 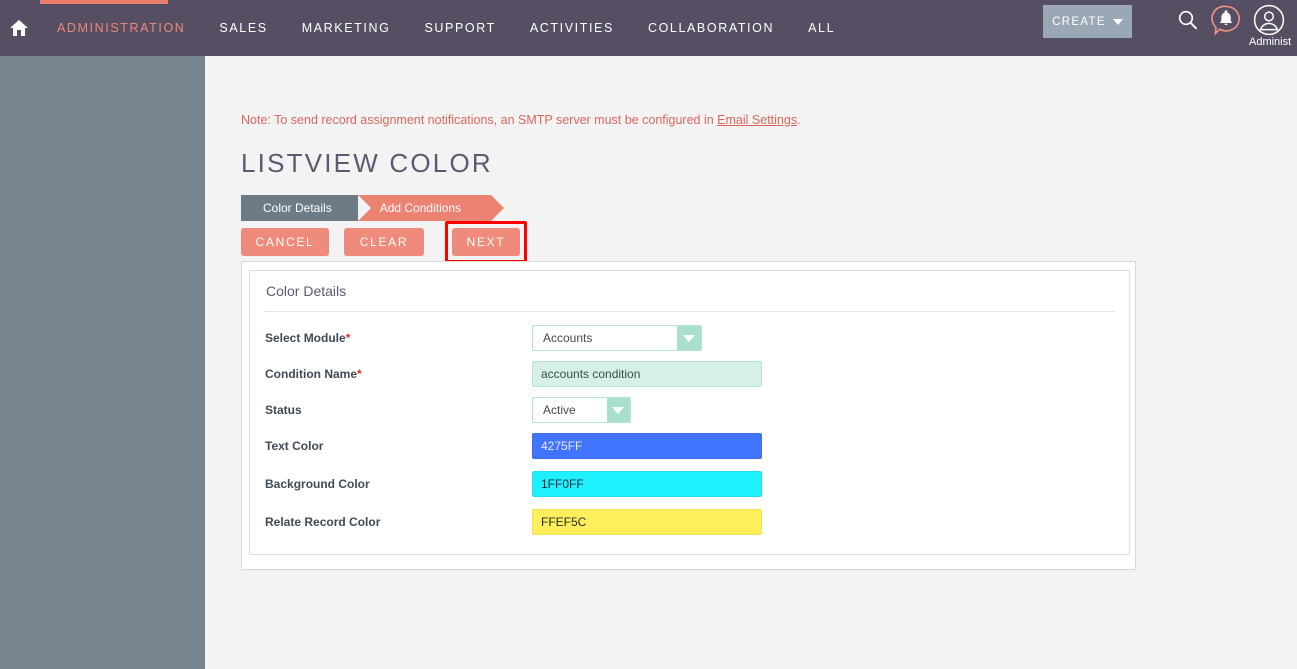 What do you see at coordinates (568, 338) in the screenshot?
I see `select-module-value: Accounts` at bounding box center [568, 338].